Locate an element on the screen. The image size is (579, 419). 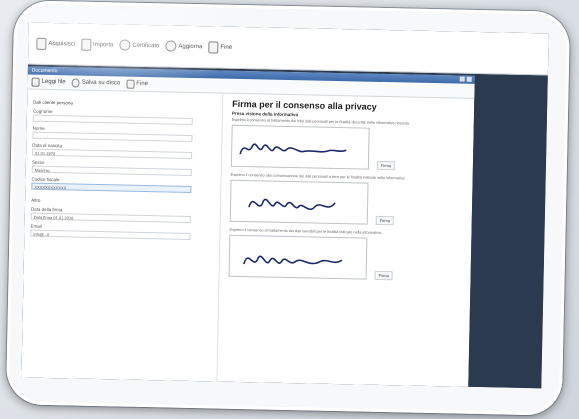
toolbar-finish-button: Fine is located at coordinates (220, 47).